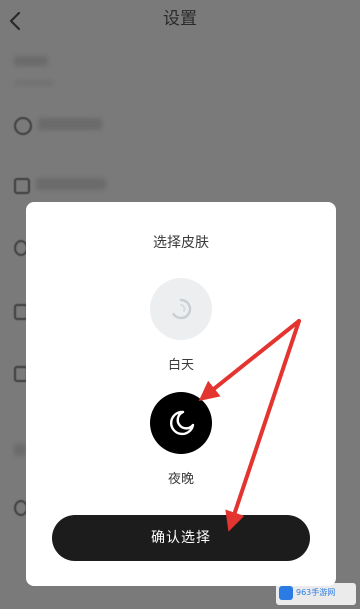 The height and width of the screenshot is (609, 360). Describe the element at coordinates (181, 309) in the screenshot. I see `sun-icon` at that location.